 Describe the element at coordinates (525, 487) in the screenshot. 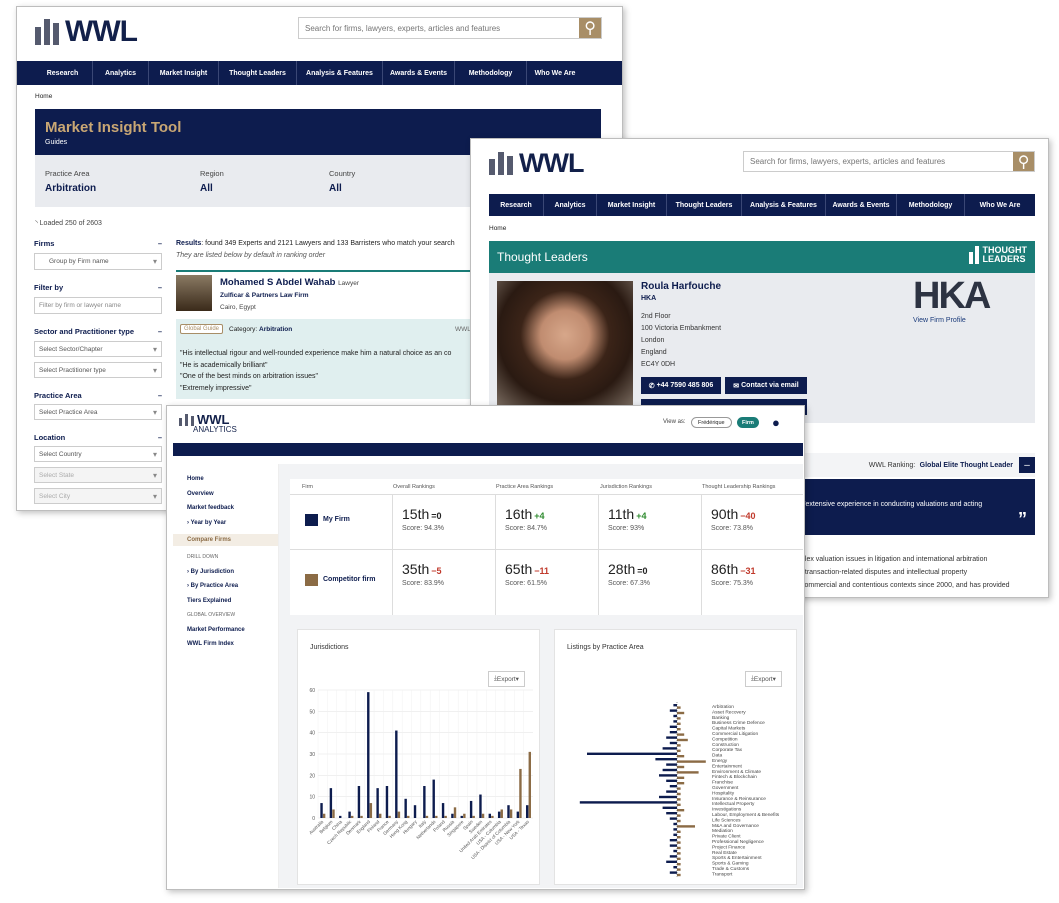

I see `col-practice: Practice Area Rankings` at that location.